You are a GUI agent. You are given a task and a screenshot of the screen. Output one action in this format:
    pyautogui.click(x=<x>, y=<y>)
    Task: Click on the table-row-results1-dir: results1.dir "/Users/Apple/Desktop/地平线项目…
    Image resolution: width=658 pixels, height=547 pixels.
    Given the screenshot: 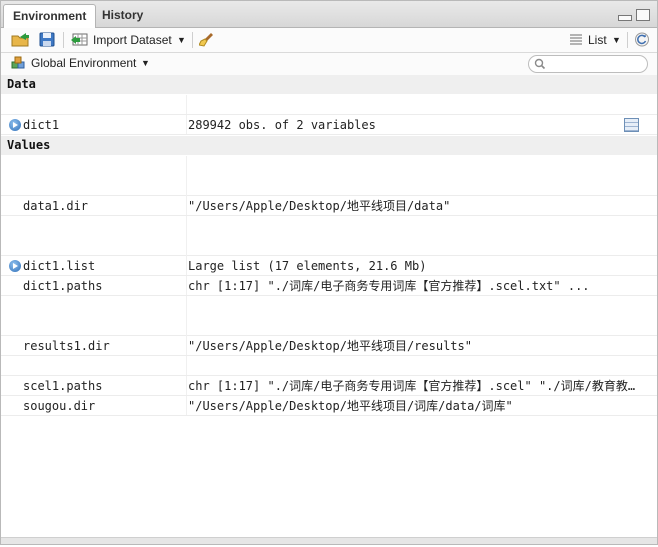 What is the action you would take?
    pyautogui.click(x=329, y=346)
    